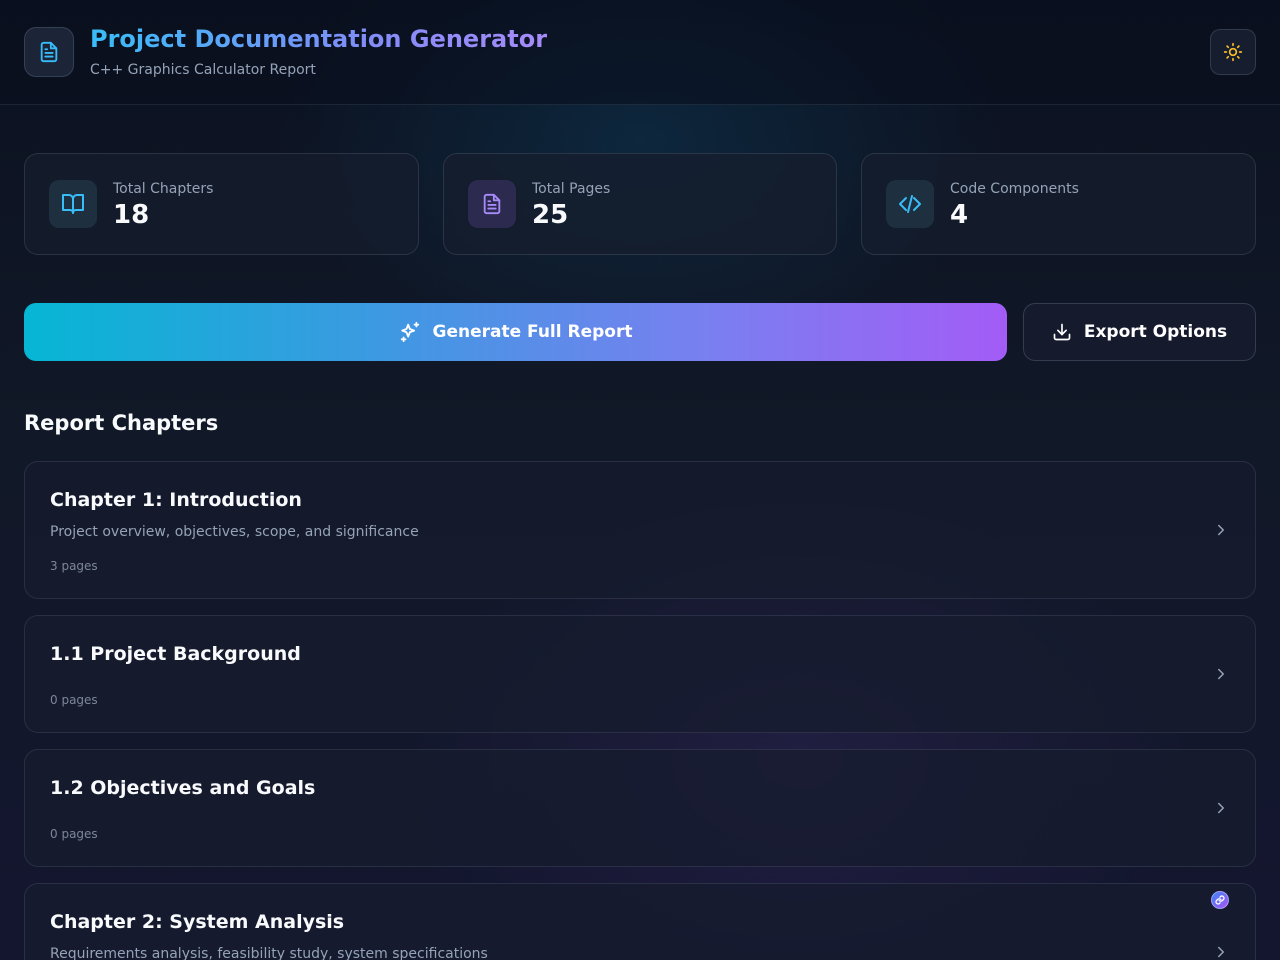  I want to click on theme-toggle-button, so click(1233, 52).